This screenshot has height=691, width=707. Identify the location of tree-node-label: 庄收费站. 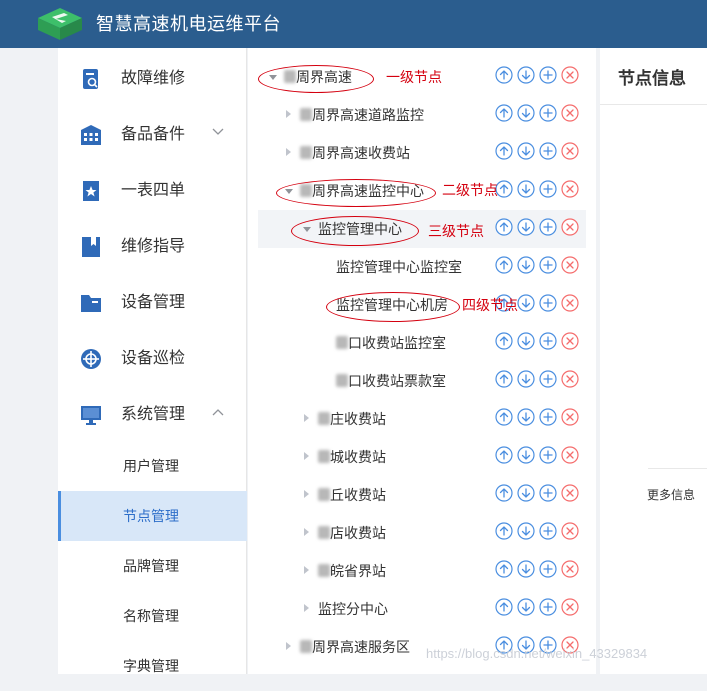
(358, 419).